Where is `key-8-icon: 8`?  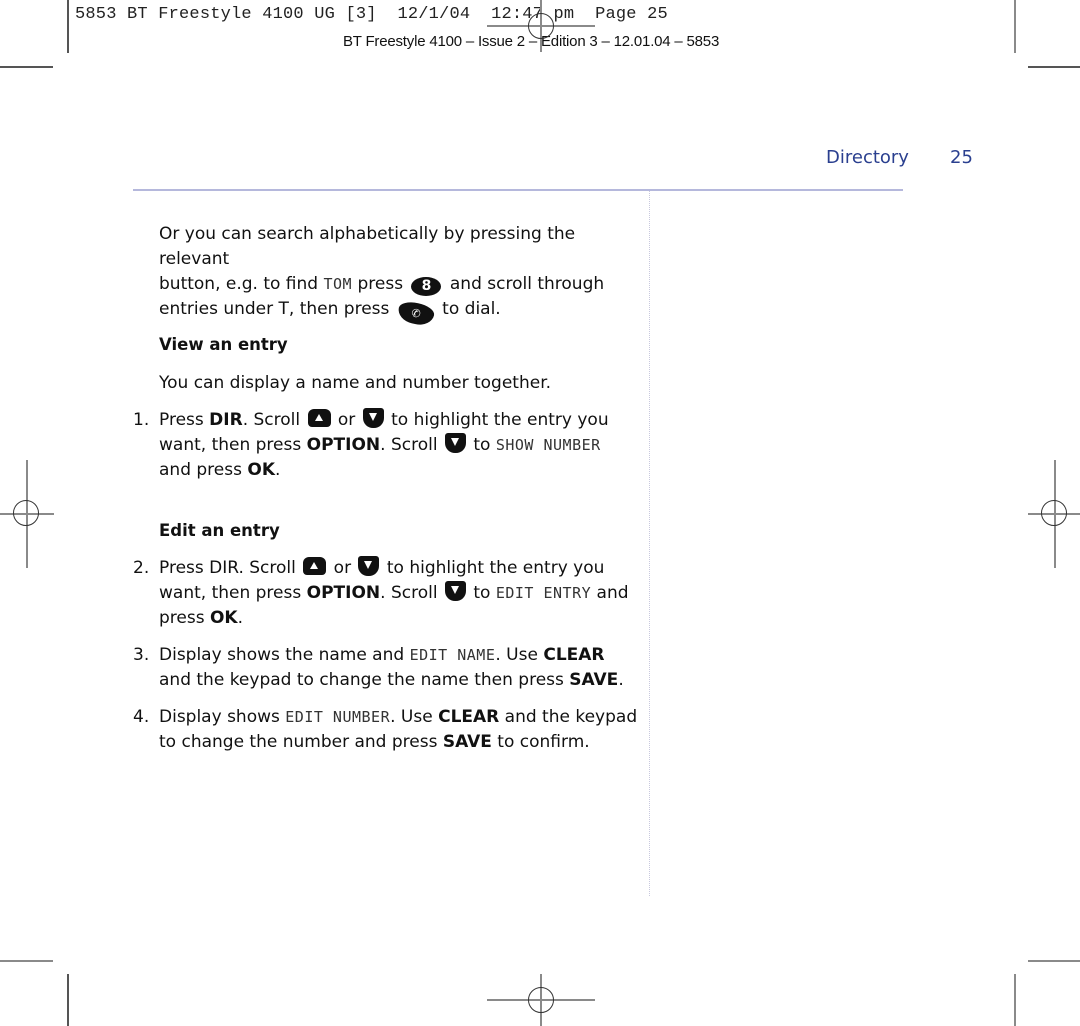
key-8-icon: 8 is located at coordinates (426, 286).